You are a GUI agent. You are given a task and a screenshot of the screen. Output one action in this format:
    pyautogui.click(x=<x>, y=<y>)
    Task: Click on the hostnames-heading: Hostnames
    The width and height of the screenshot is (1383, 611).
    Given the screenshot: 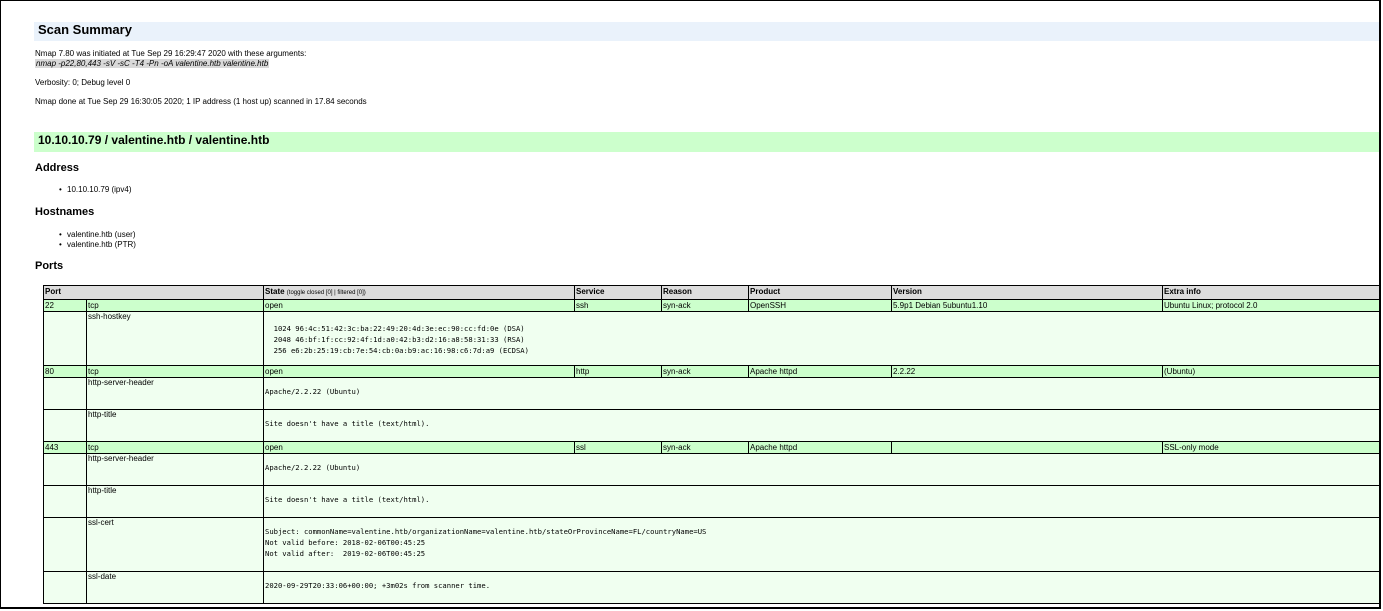 What is the action you would take?
    pyautogui.click(x=65, y=212)
    